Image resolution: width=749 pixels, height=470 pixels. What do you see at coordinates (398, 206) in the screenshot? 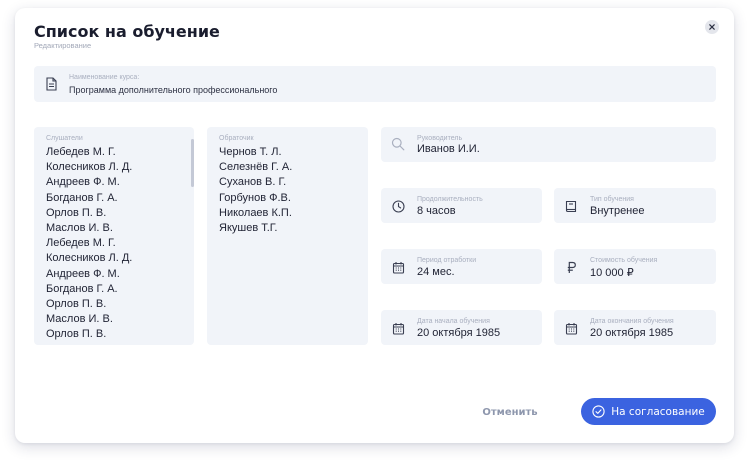
I see `clock-icon` at bounding box center [398, 206].